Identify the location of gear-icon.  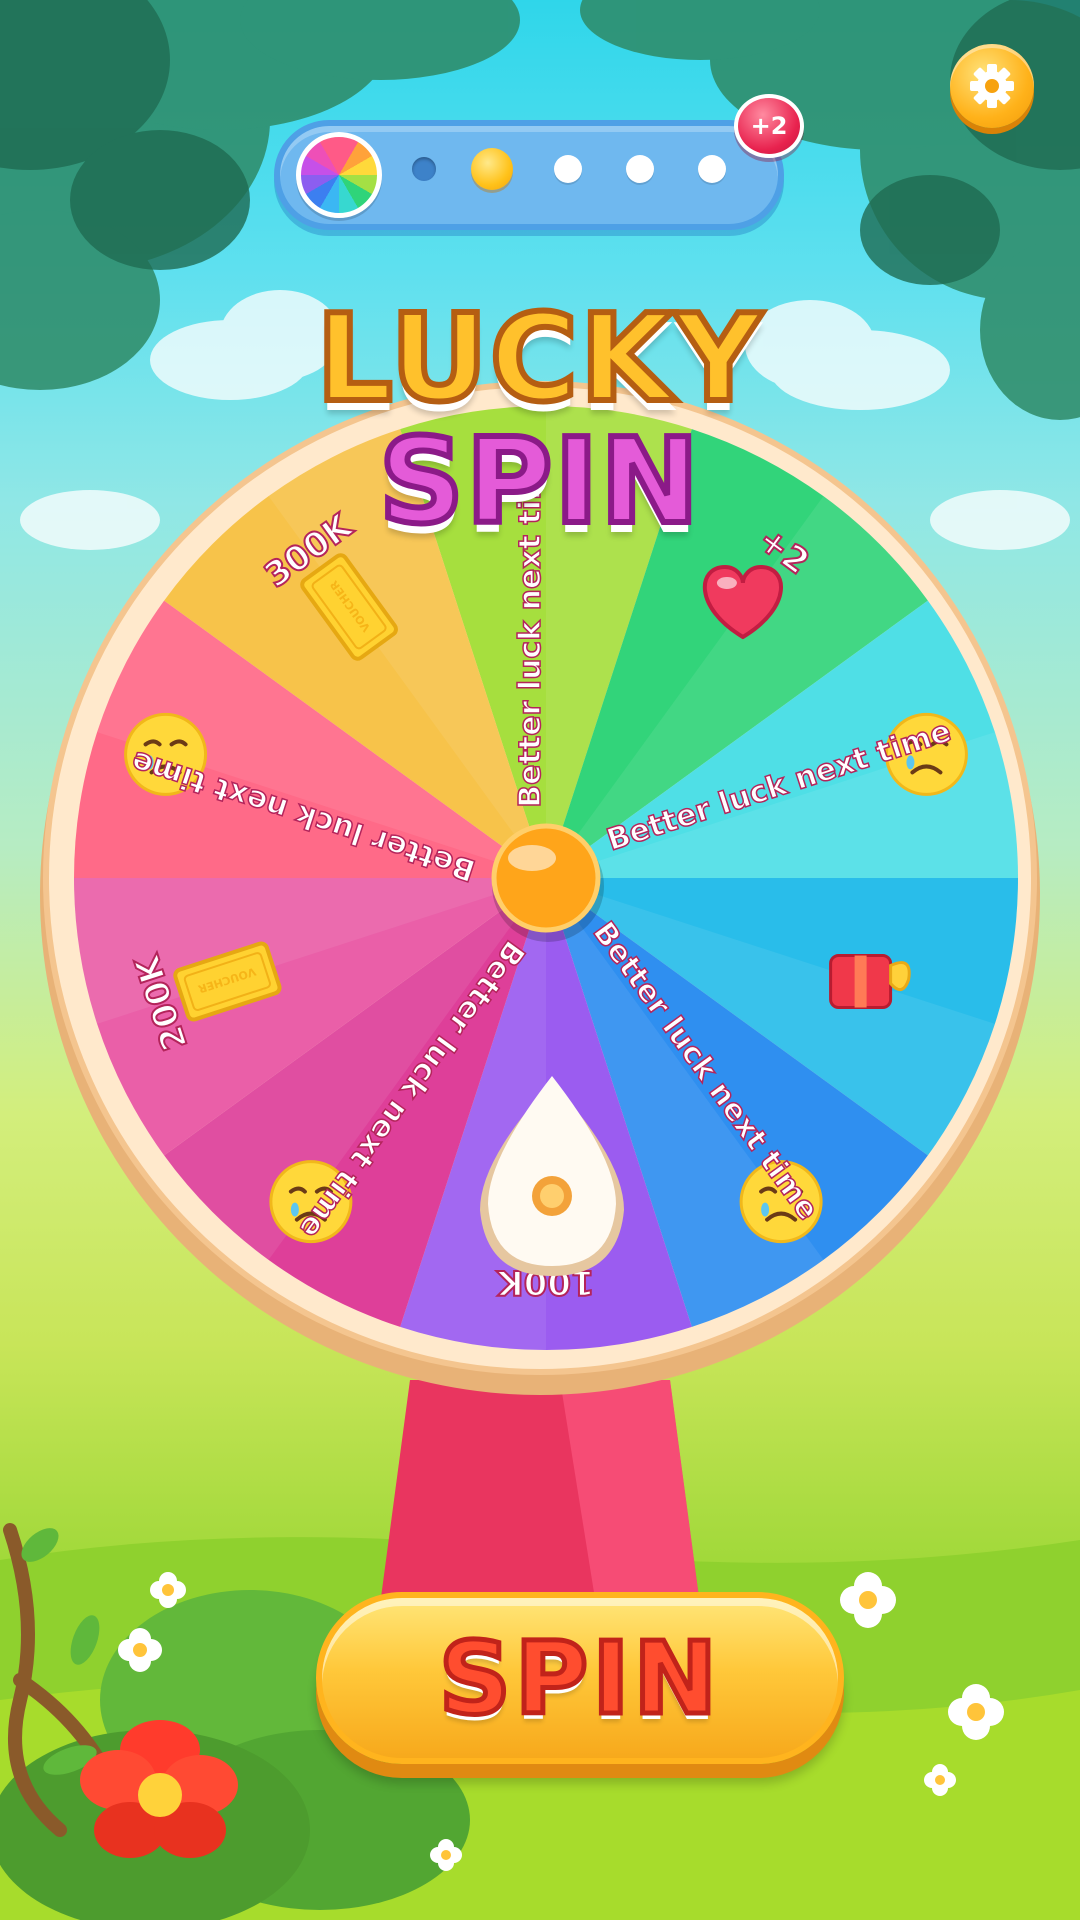
(992, 86).